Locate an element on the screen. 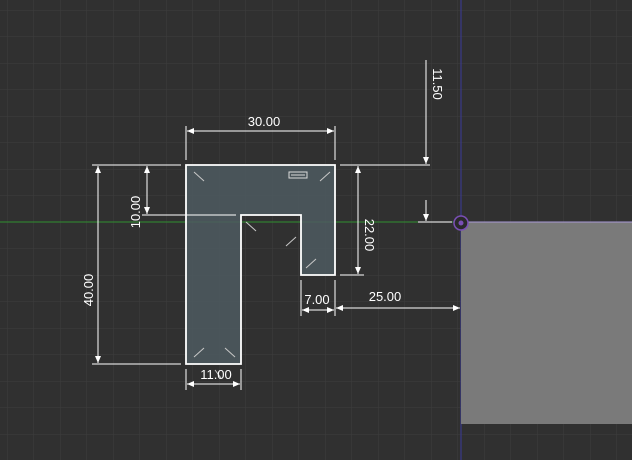 The width and height of the screenshot is (632, 460). dimension-total-height-label: 40.00 is located at coordinates (88, 290).